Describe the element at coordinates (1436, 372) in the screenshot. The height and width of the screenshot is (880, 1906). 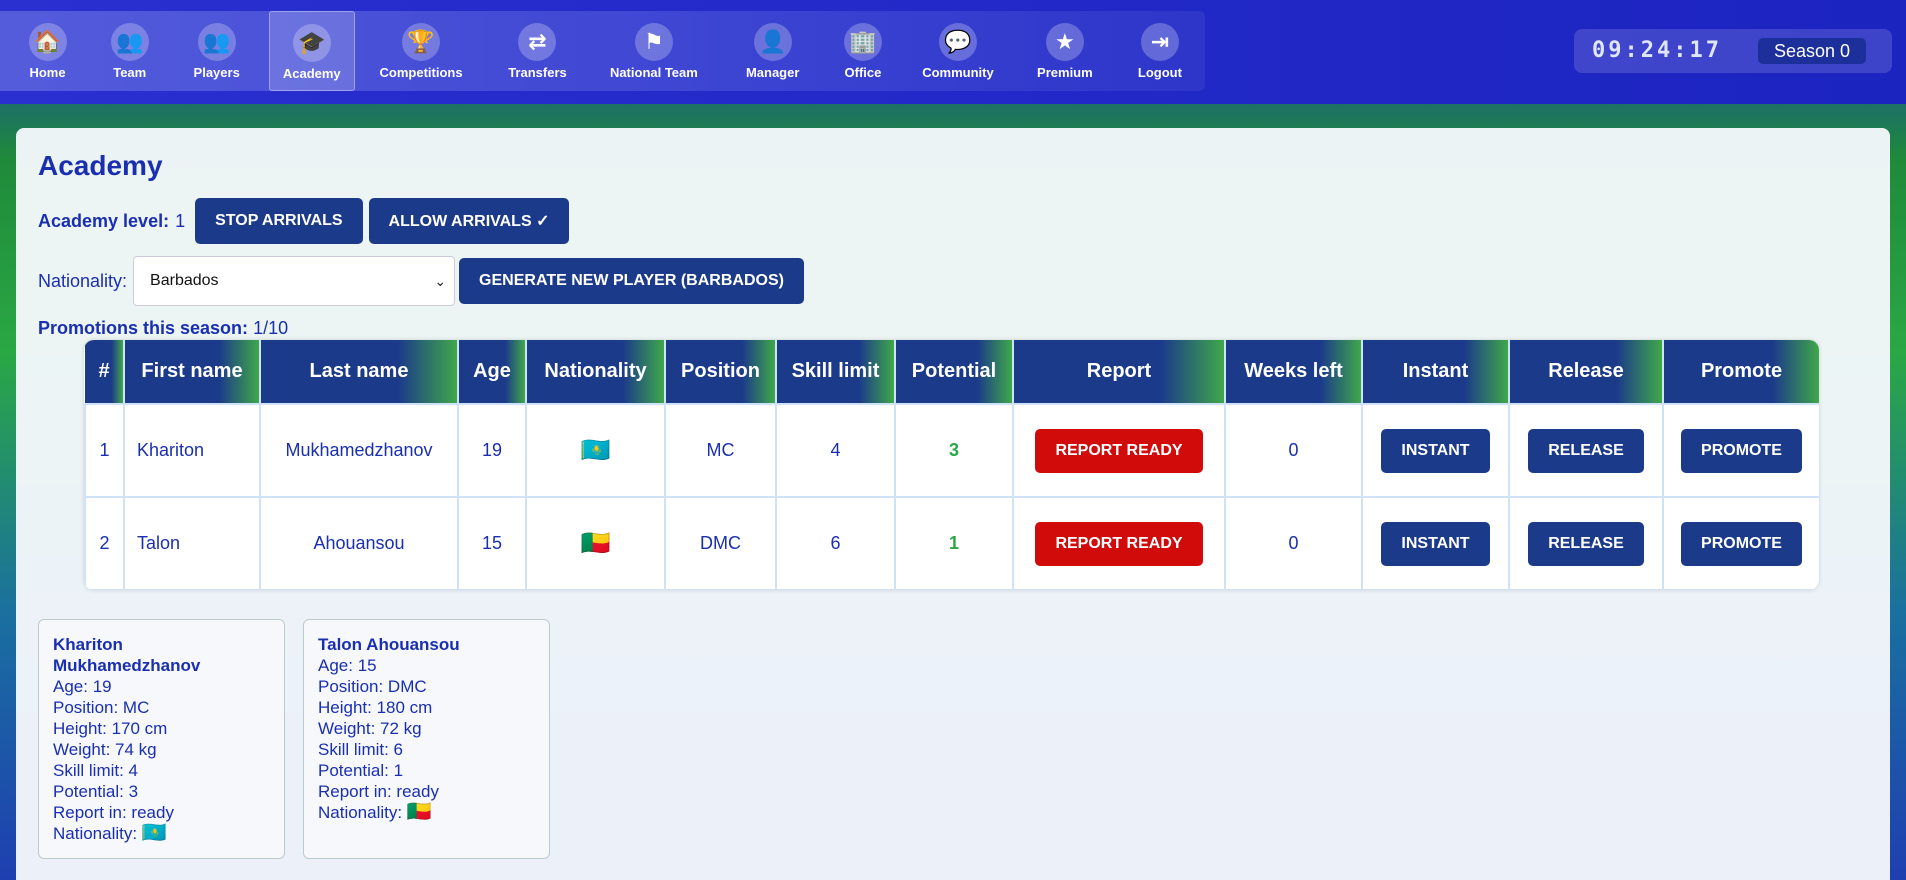
I see `col-header: Instant` at that location.